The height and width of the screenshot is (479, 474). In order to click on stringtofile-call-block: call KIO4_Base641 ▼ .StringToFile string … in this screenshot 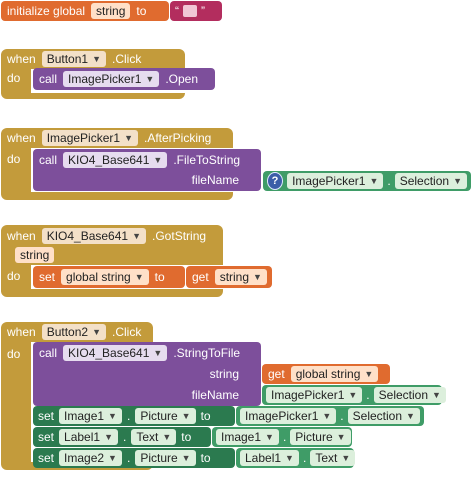, I will do `click(147, 374)`.